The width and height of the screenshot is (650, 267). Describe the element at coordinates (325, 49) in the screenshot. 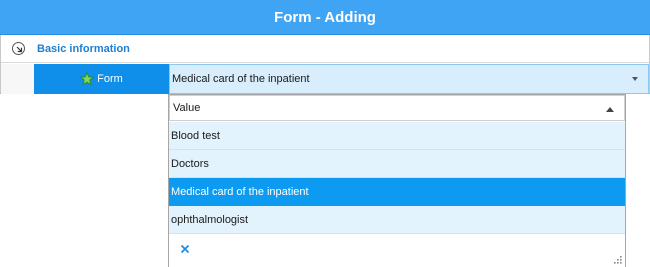

I see `group-header-basic-information: Basic information` at that location.